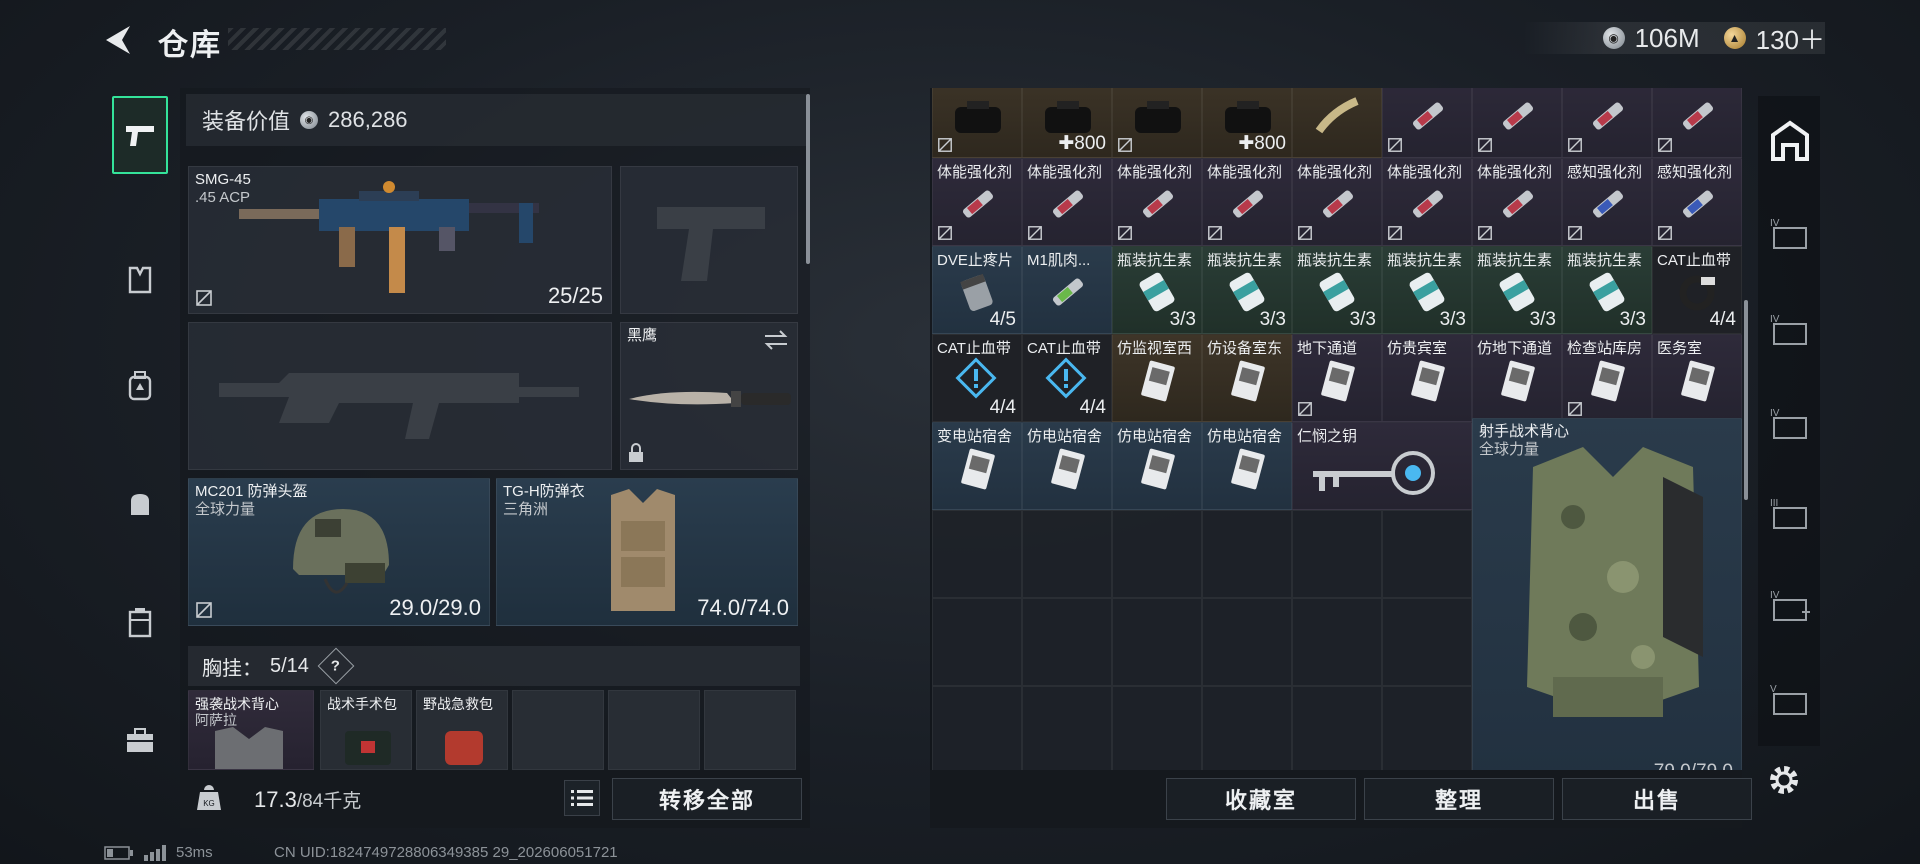 The width and height of the screenshot is (1920, 864). Describe the element at coordinates (1746, 400) in the screenshot. I see `stash-scrollbar` at that location.